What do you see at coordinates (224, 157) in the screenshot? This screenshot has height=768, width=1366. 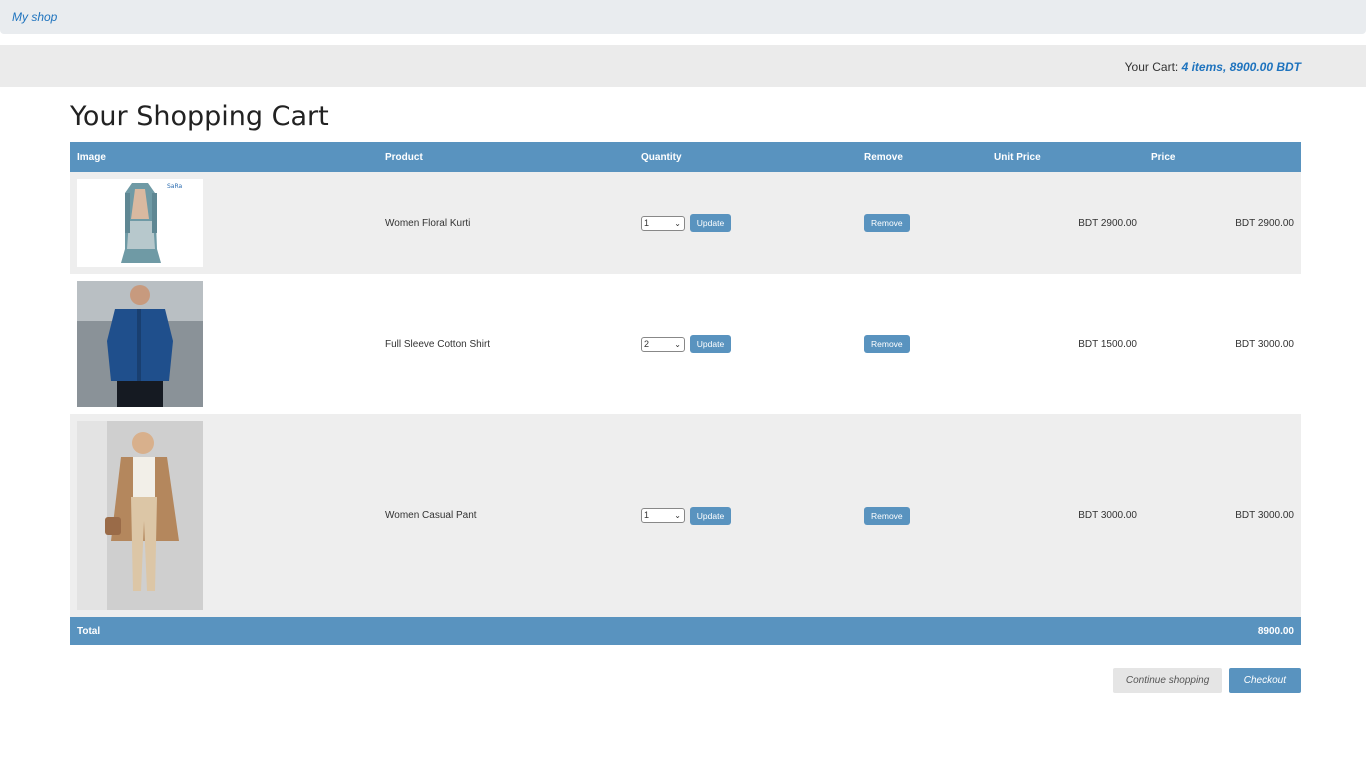 I see `column-header-image: Image` at bounding box center [224, 157].